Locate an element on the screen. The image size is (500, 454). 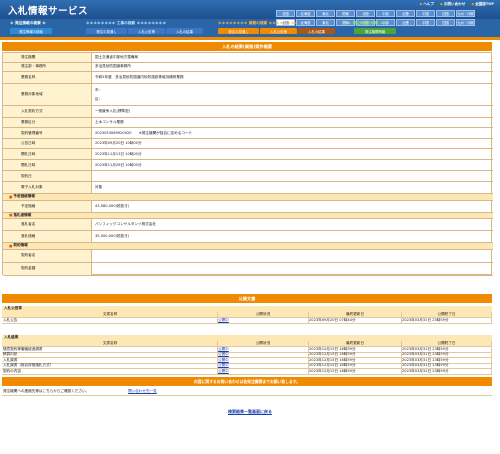
detail-label: 業務名称 is located at coordinates (47, 77).